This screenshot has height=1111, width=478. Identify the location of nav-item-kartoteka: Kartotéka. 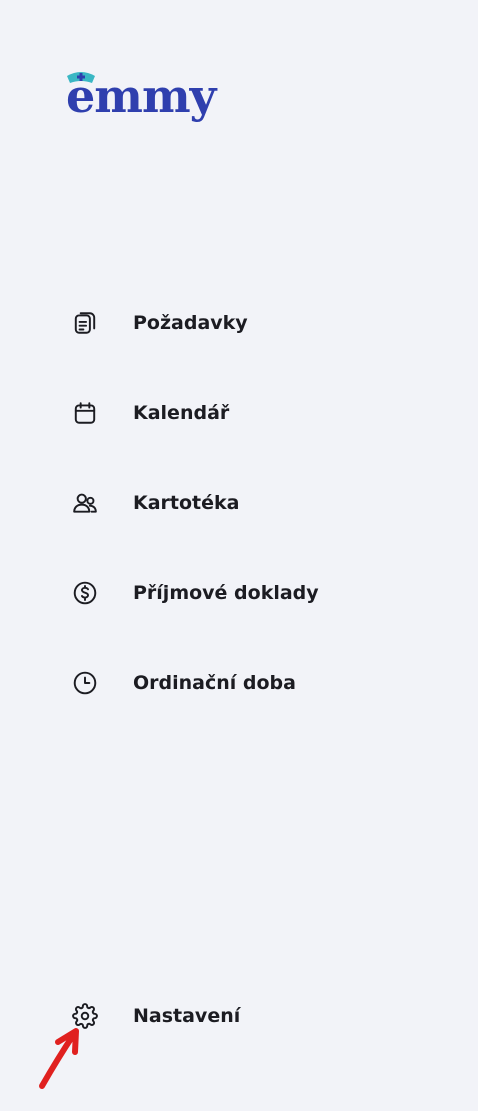
(220, 503).